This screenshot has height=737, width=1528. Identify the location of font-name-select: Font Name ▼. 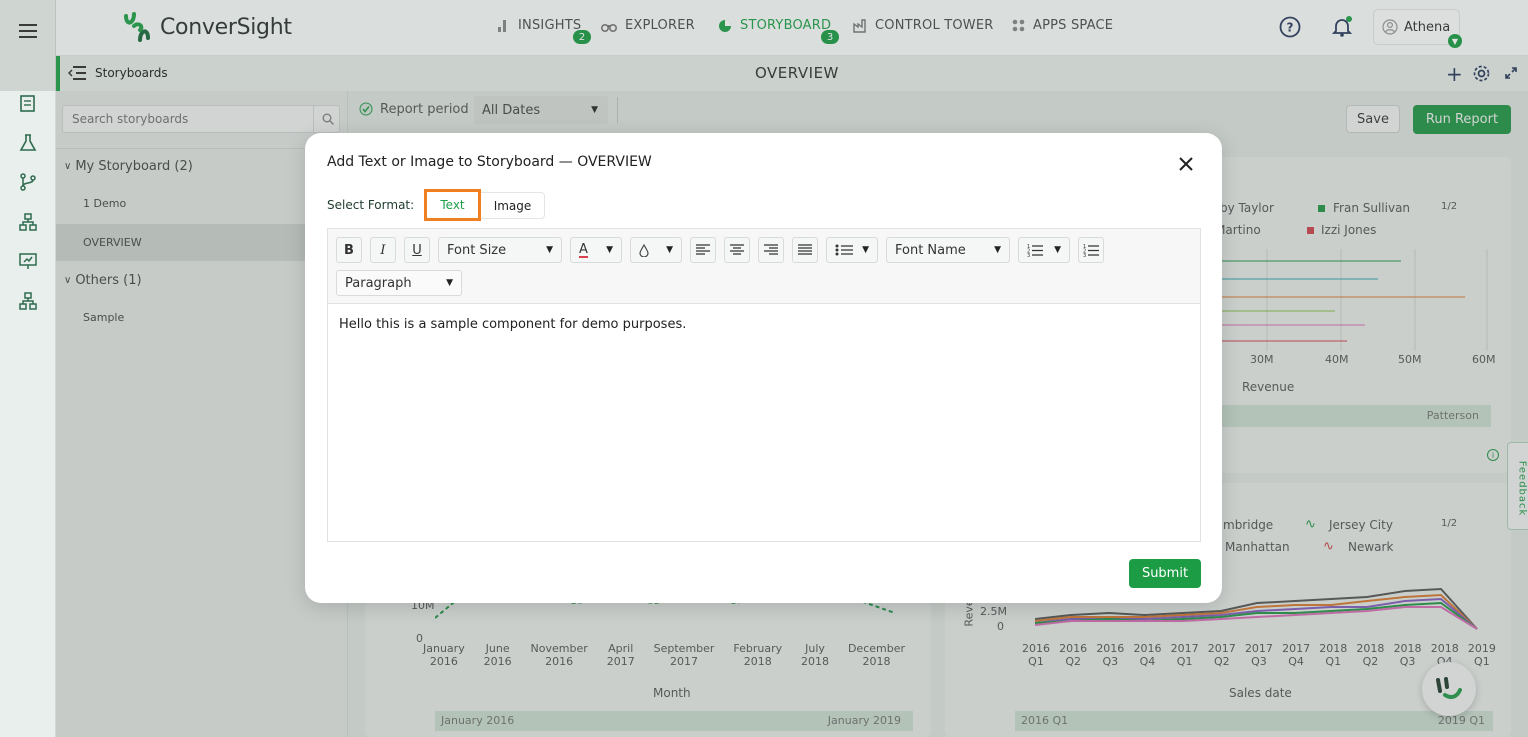
(948, 250).